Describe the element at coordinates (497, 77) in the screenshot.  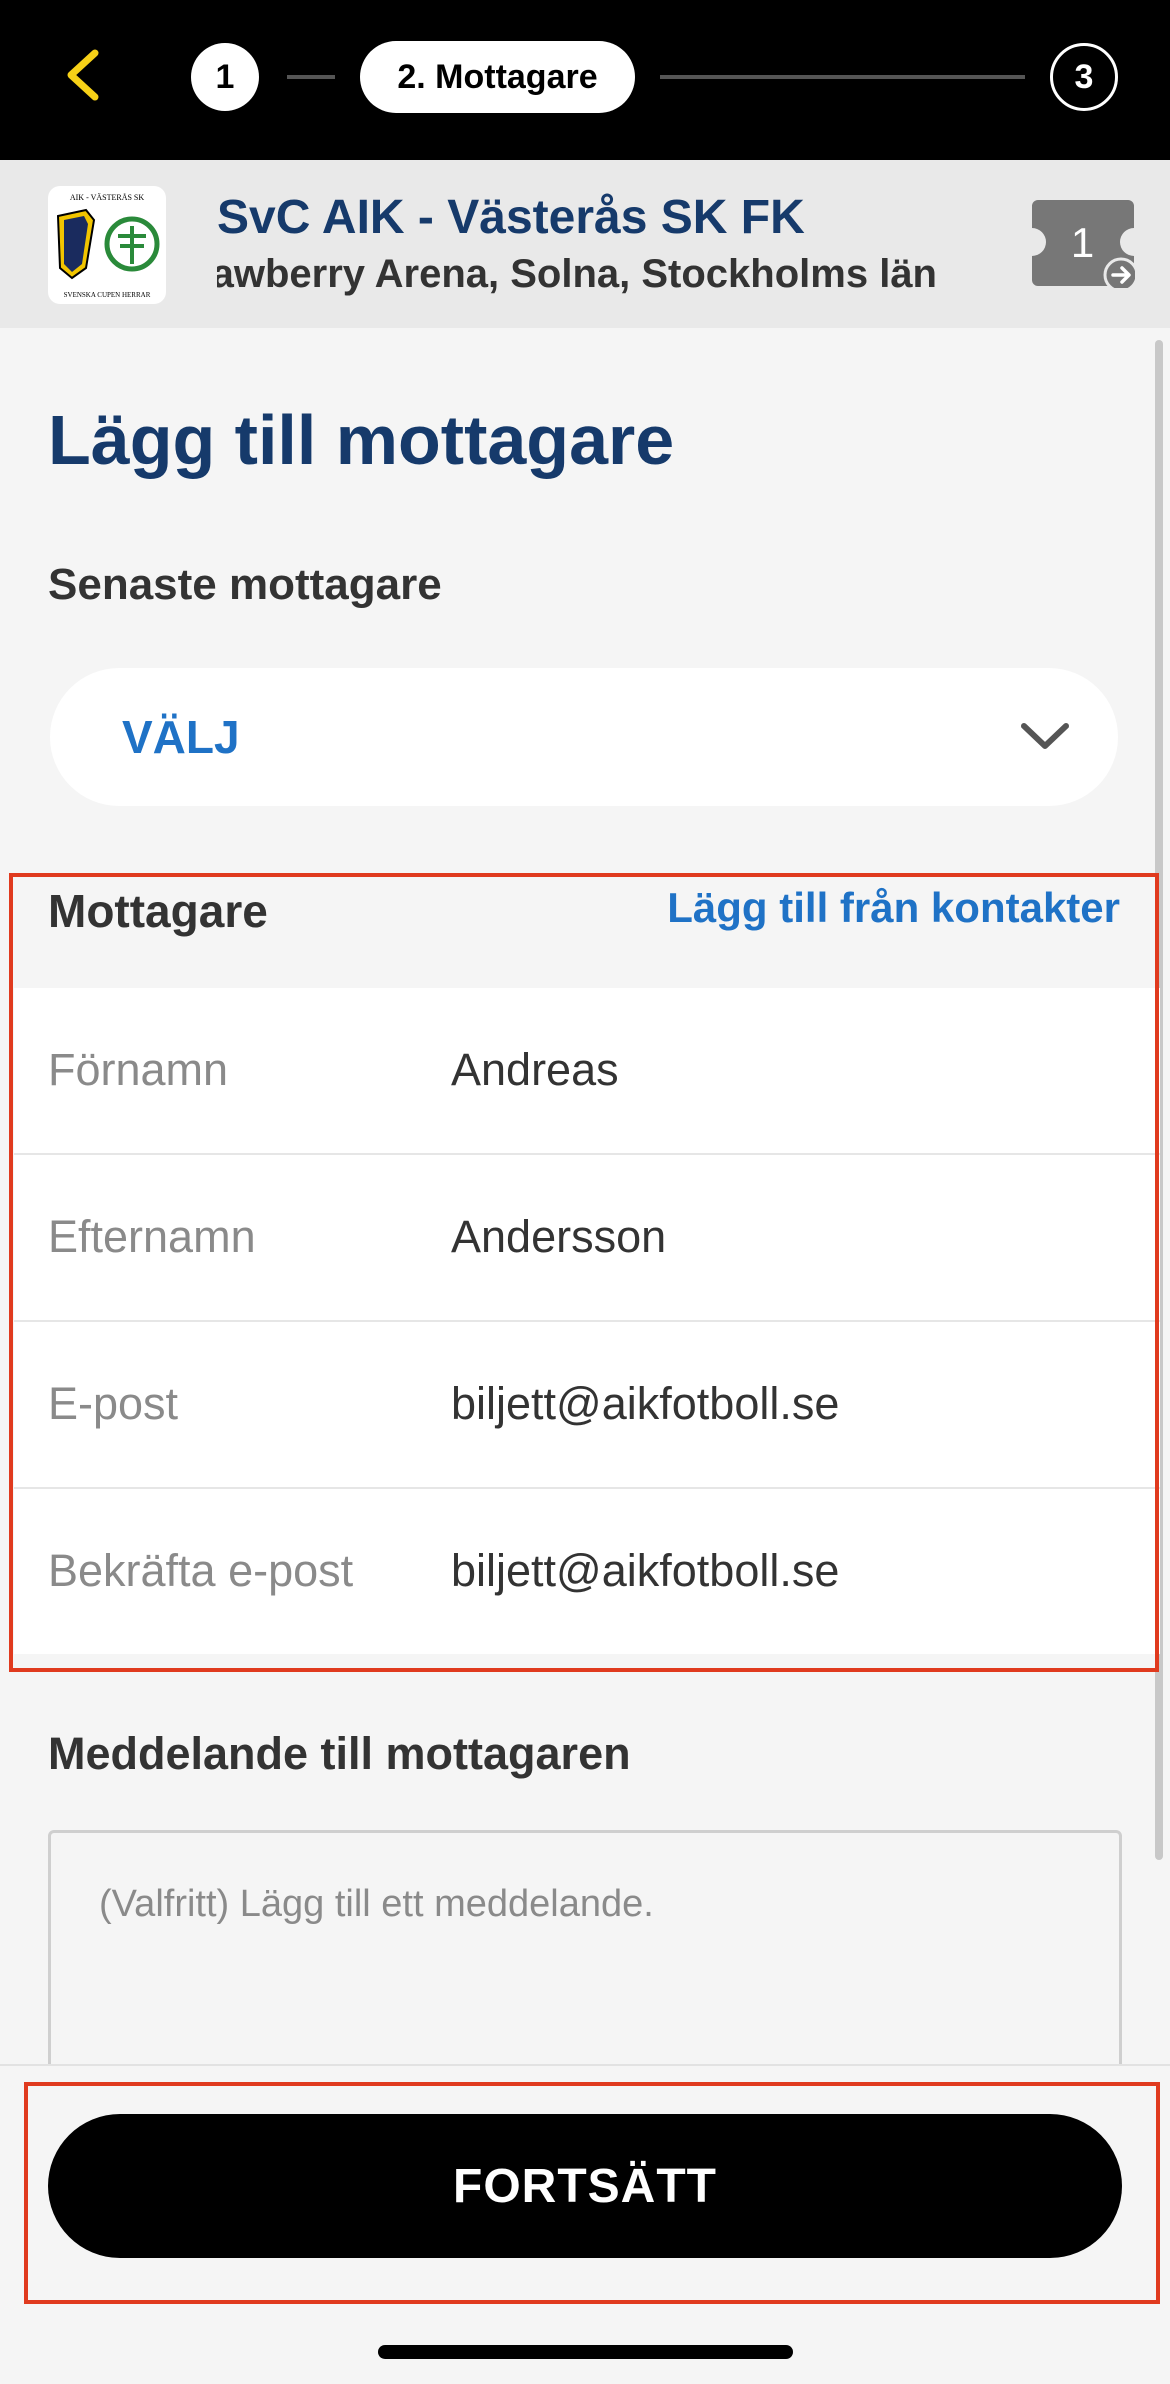
I see `step-2-indicator: 2. Mottagare` at that location.